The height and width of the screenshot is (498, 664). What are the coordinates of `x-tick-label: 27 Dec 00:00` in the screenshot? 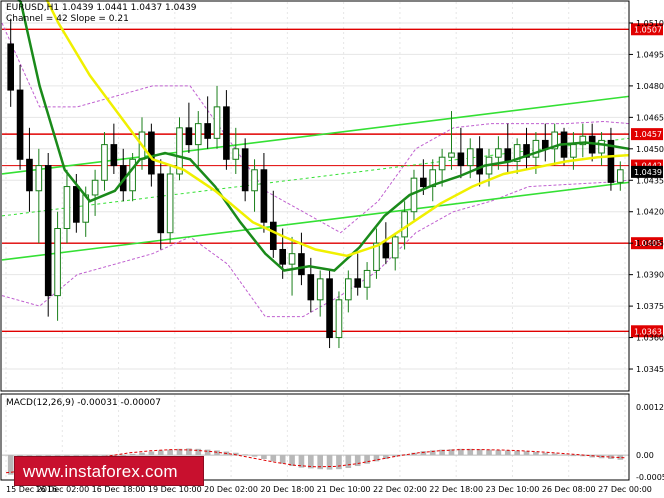 It's located at (625, 489).